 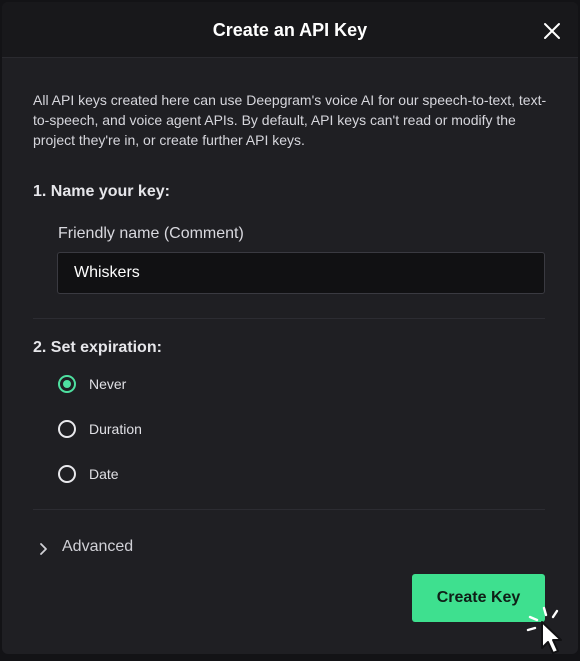 I want to click on close-button, so click(x=552, y=31).